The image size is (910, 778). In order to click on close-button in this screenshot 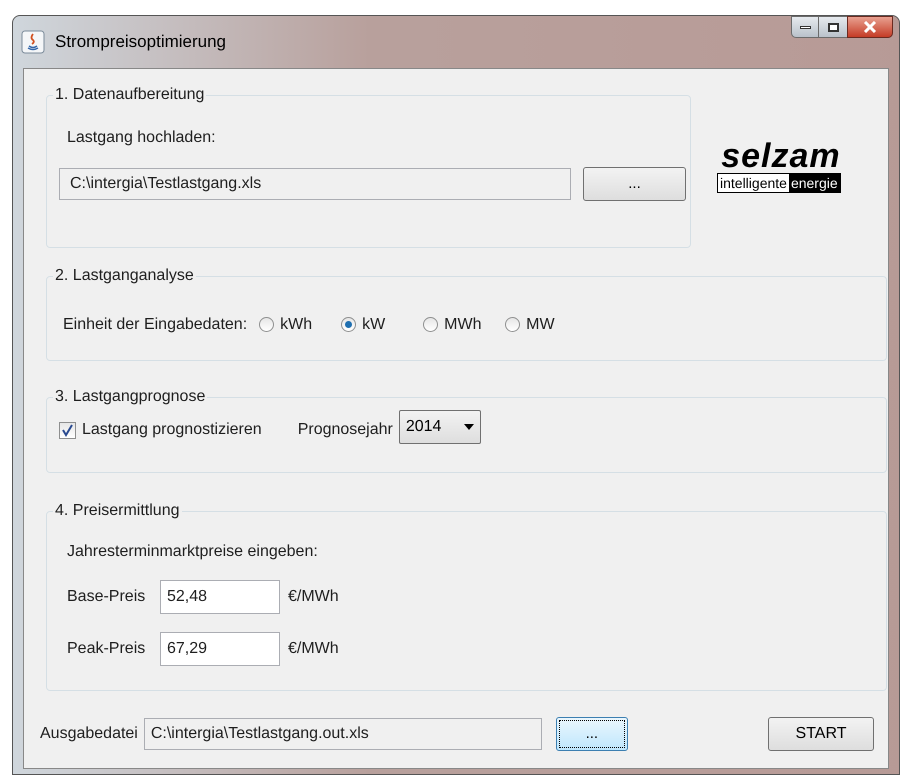, I will do `click(870, 27)`.